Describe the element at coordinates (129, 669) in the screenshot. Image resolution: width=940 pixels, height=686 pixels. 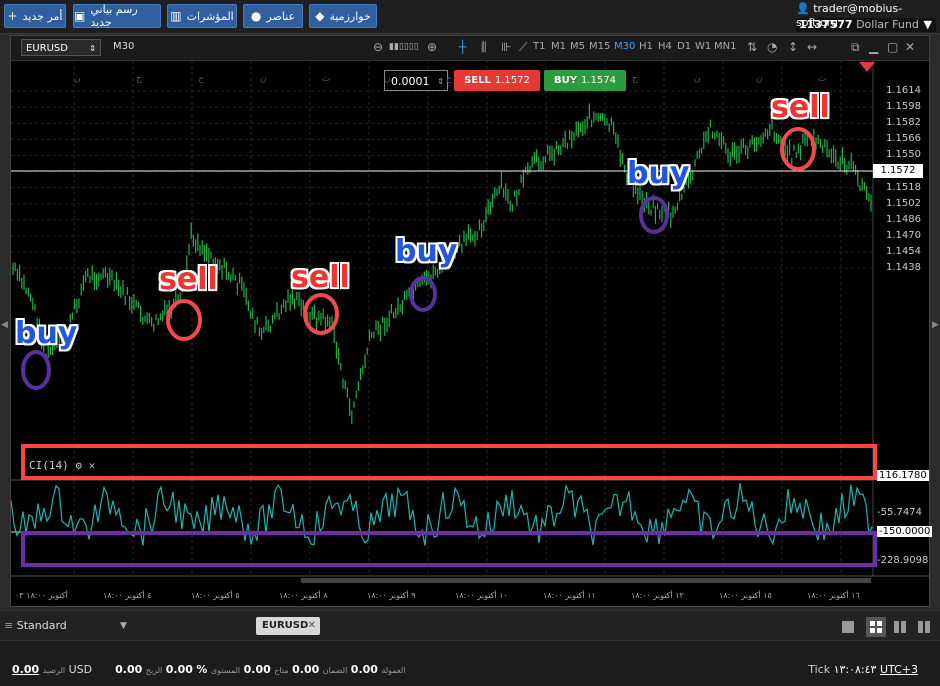
I see `commission-value: 0.00` at that location.